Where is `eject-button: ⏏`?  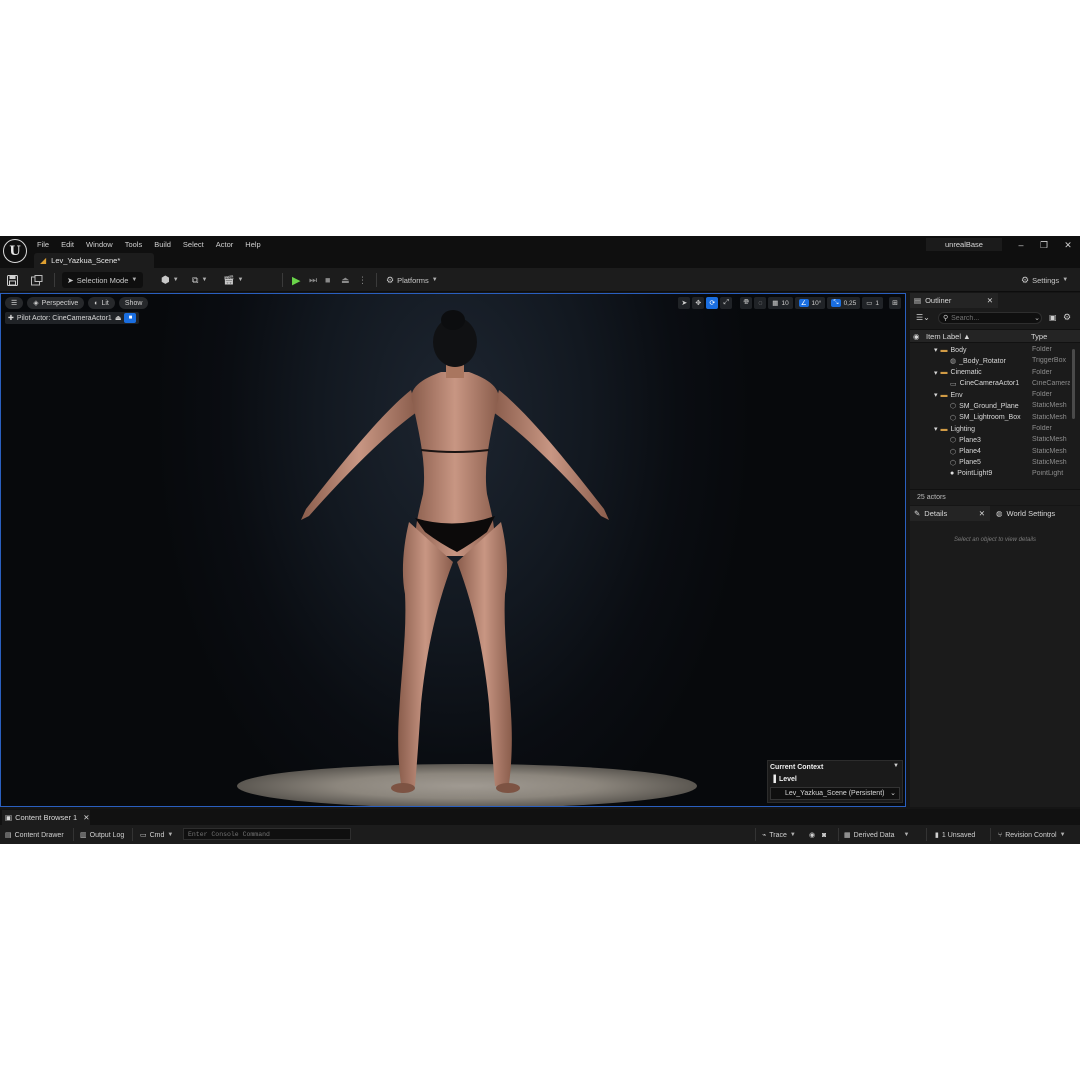
eject-button: ⏏ is located at coordinates (345, 280).